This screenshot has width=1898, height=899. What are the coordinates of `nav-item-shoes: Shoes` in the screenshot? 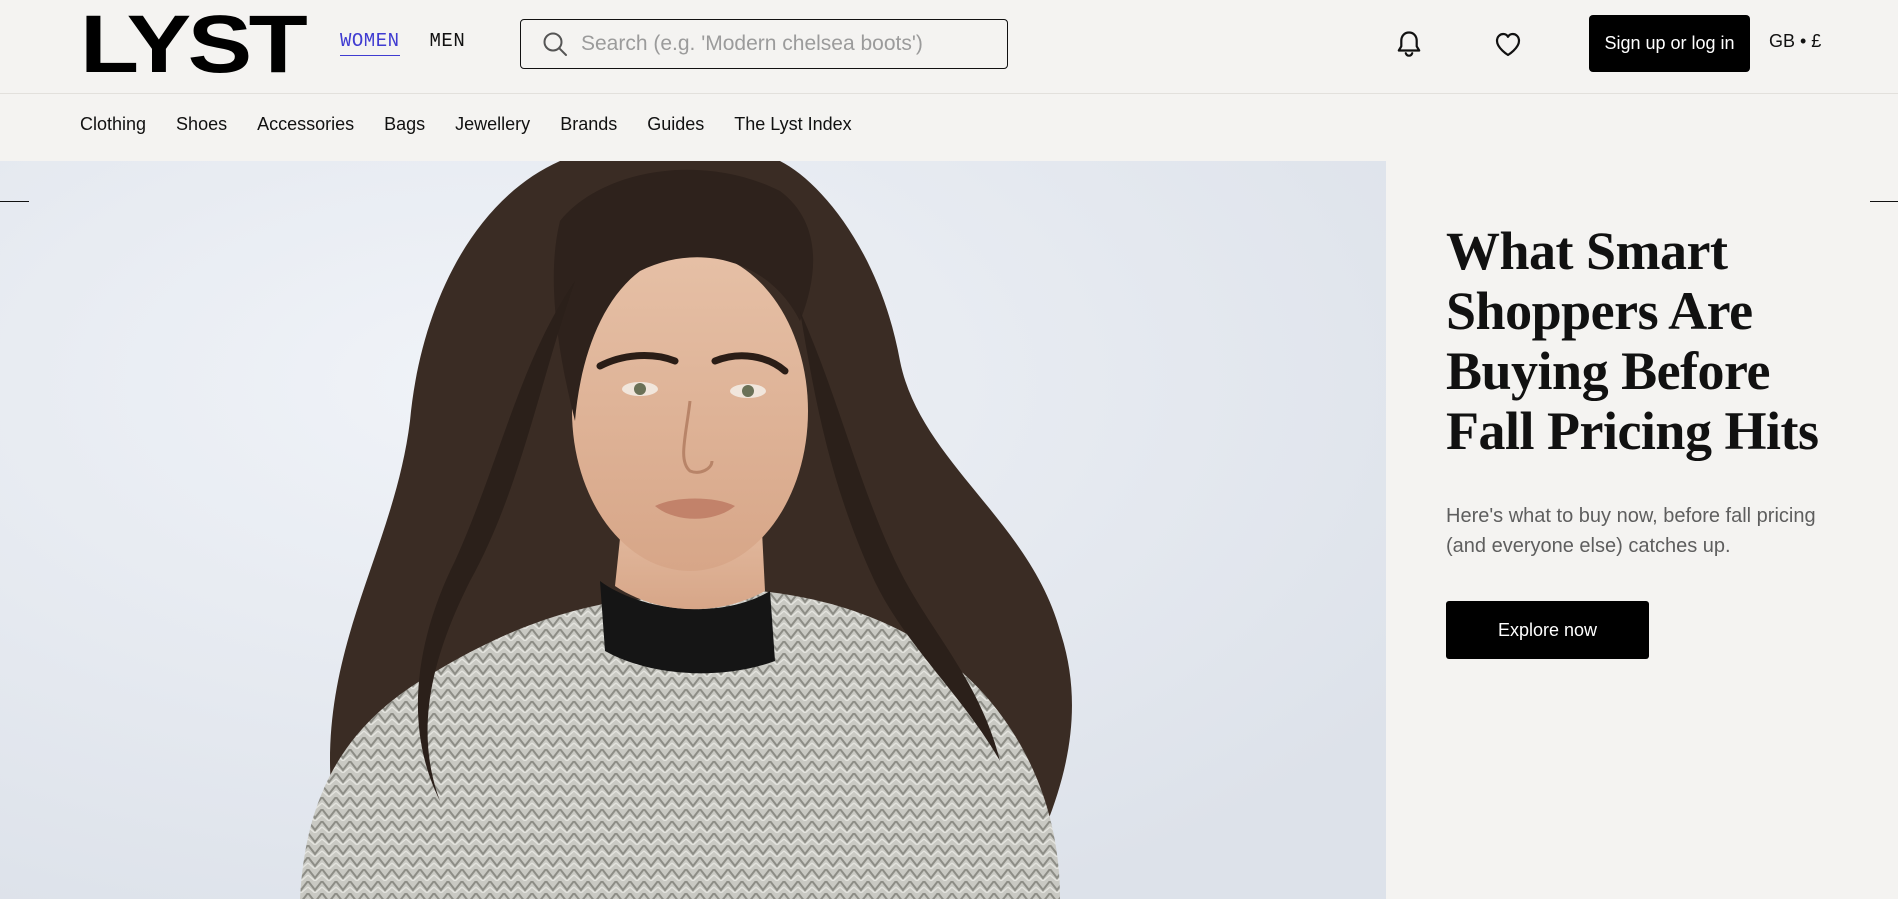 It's located at (201, 124).